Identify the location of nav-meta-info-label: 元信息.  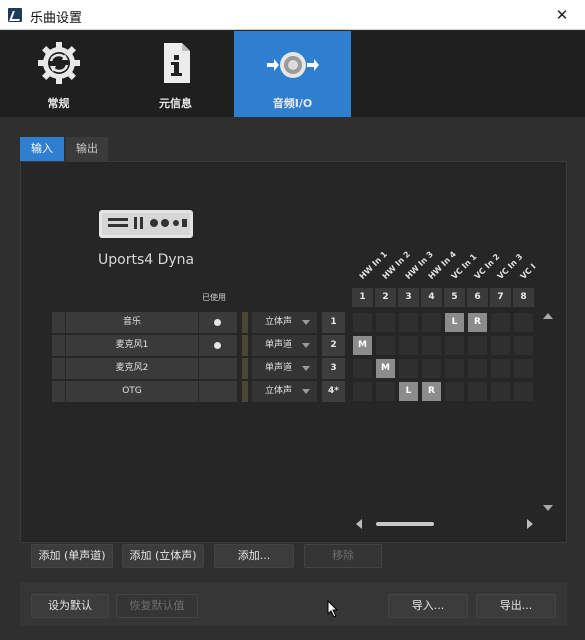
(175, 103).